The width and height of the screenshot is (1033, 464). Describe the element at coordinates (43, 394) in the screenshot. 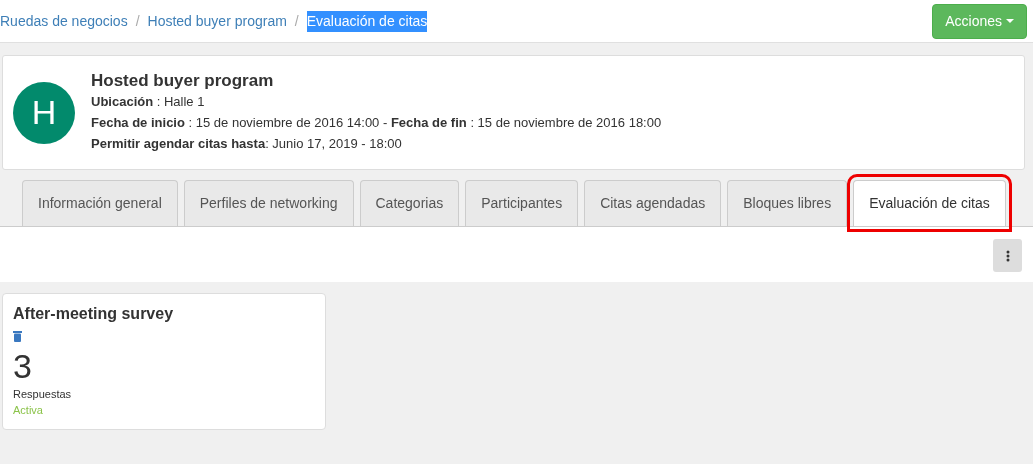

I see `count-label: Respuestas` at that location.